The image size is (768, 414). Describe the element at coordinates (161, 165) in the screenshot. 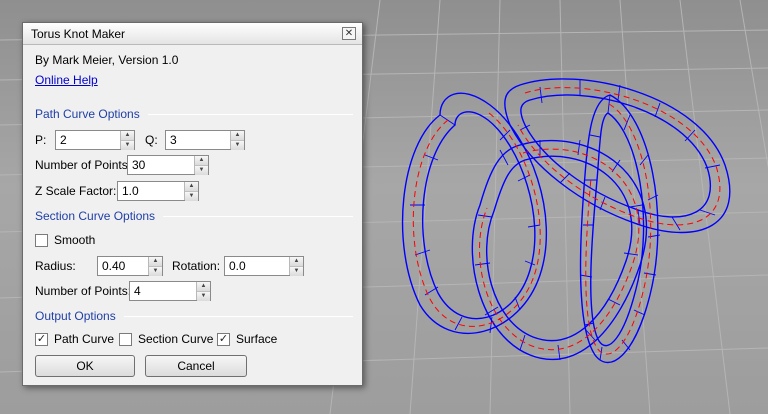

I see `path-points-value: 30` at that location.